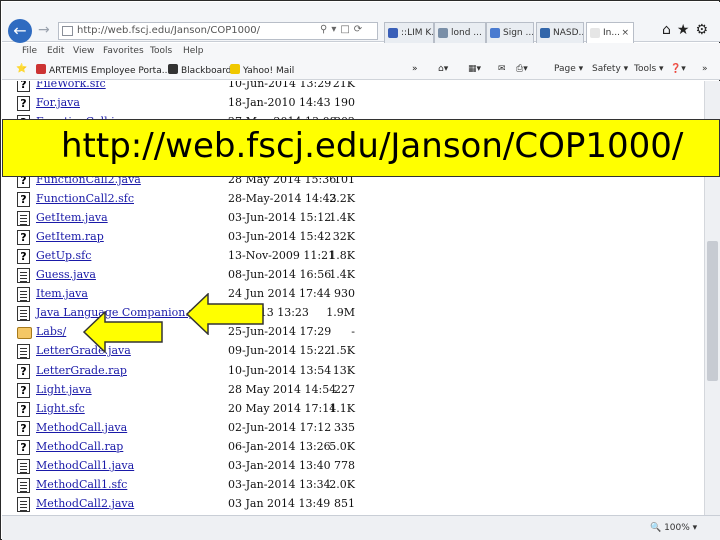 This screenshot has height=540, width=720. Describe the element at coordinates (705, 69) in the screenshot. I see `commands-more: »` at that location.